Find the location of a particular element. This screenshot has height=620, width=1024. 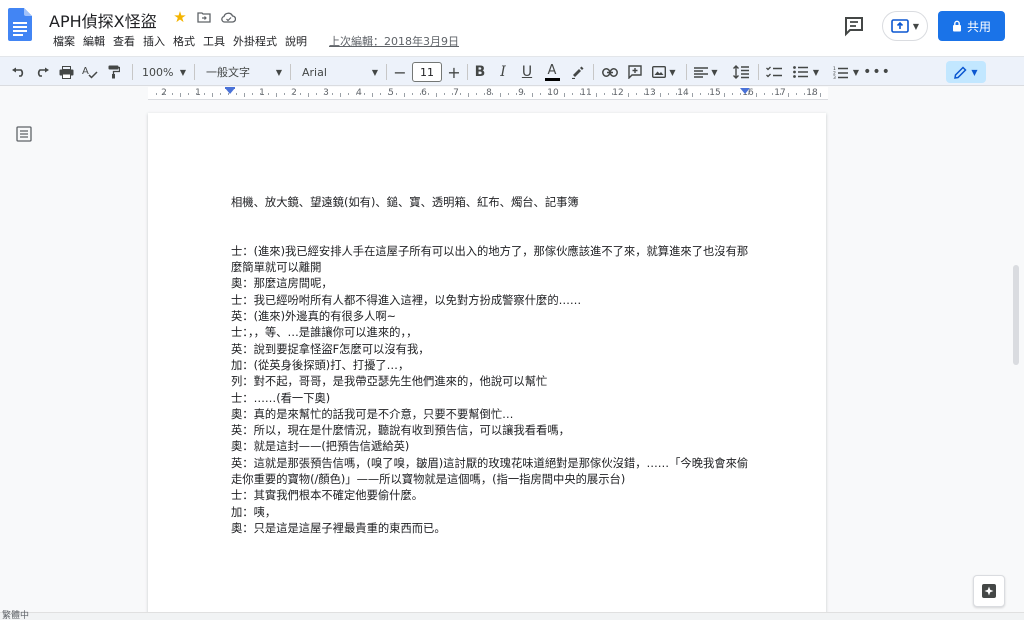

ruler-number: 8 is located at coordinates (489, 93).